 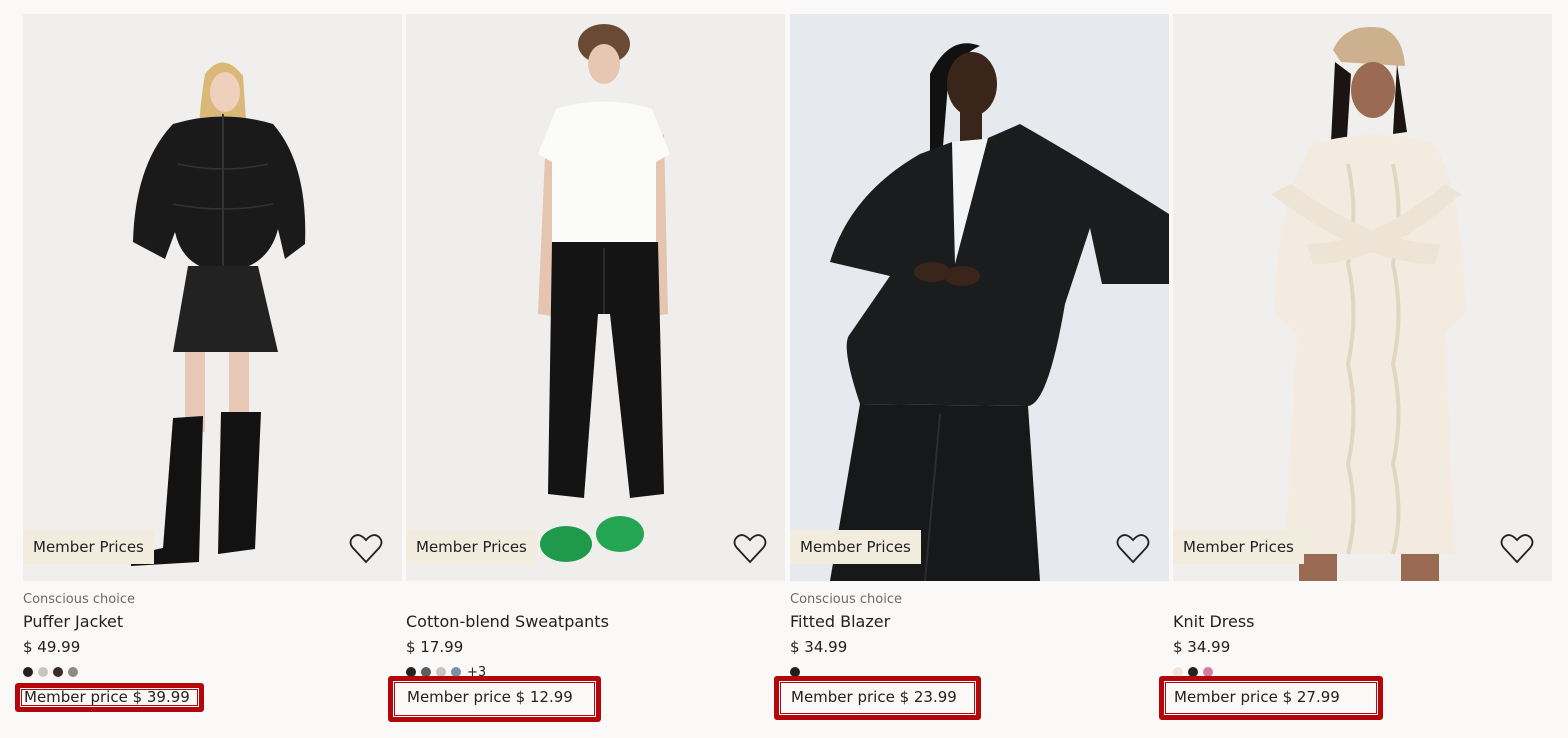 What do you see at coordinates (1257, 697) in the screenshot?
I see `member-price: Member price $ 27.99` at bounding box center [1257, 697].